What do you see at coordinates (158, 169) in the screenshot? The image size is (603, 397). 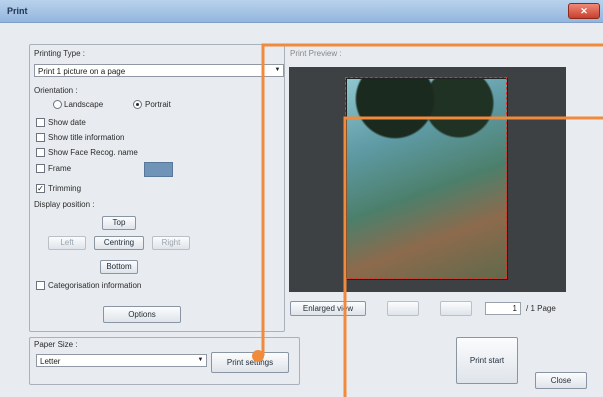 I see `frame-color-swatch` at bounding box center [158, 169].